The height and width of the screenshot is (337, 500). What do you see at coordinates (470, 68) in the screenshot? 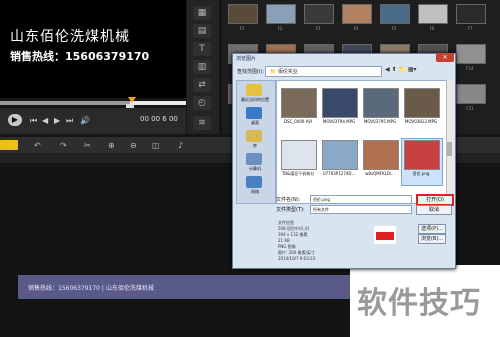
I see `library-thumbnail-label: F14` at bounding box center [470, 68].